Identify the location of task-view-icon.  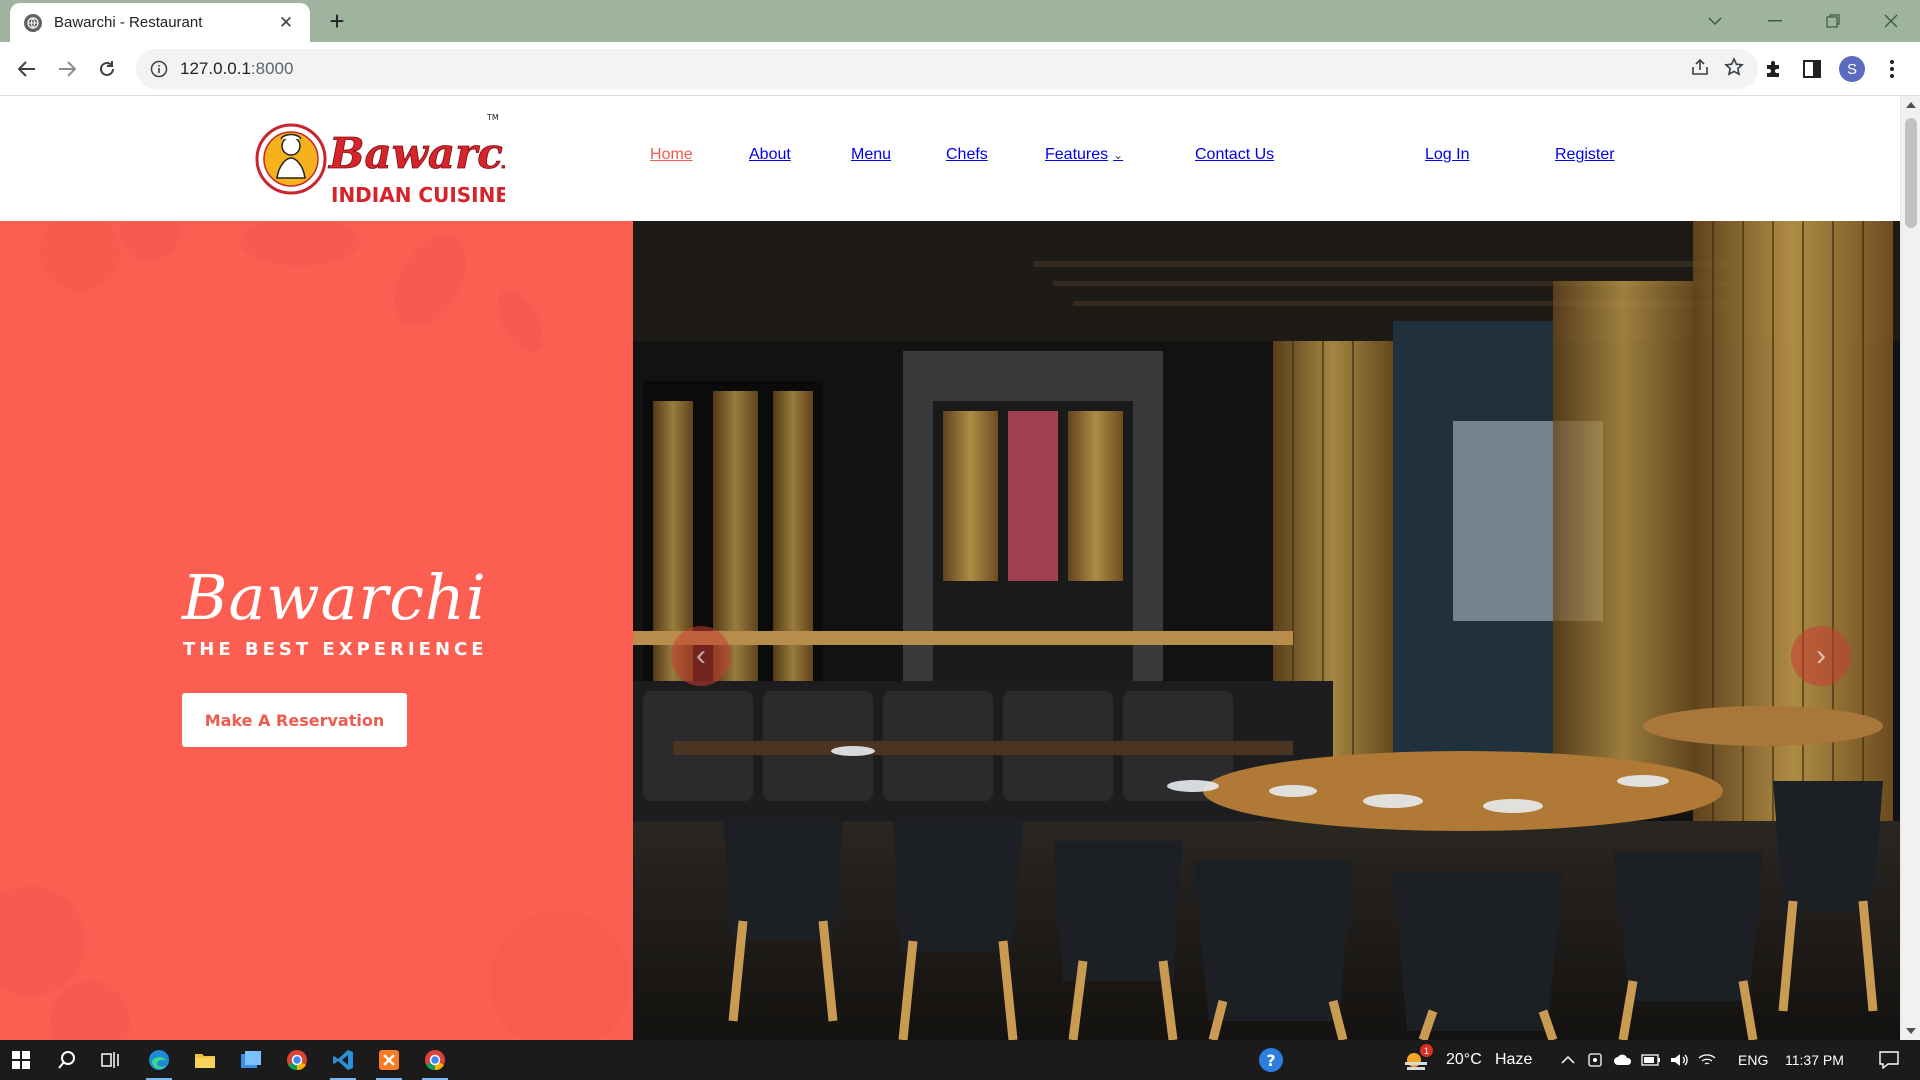
(111, 1060).